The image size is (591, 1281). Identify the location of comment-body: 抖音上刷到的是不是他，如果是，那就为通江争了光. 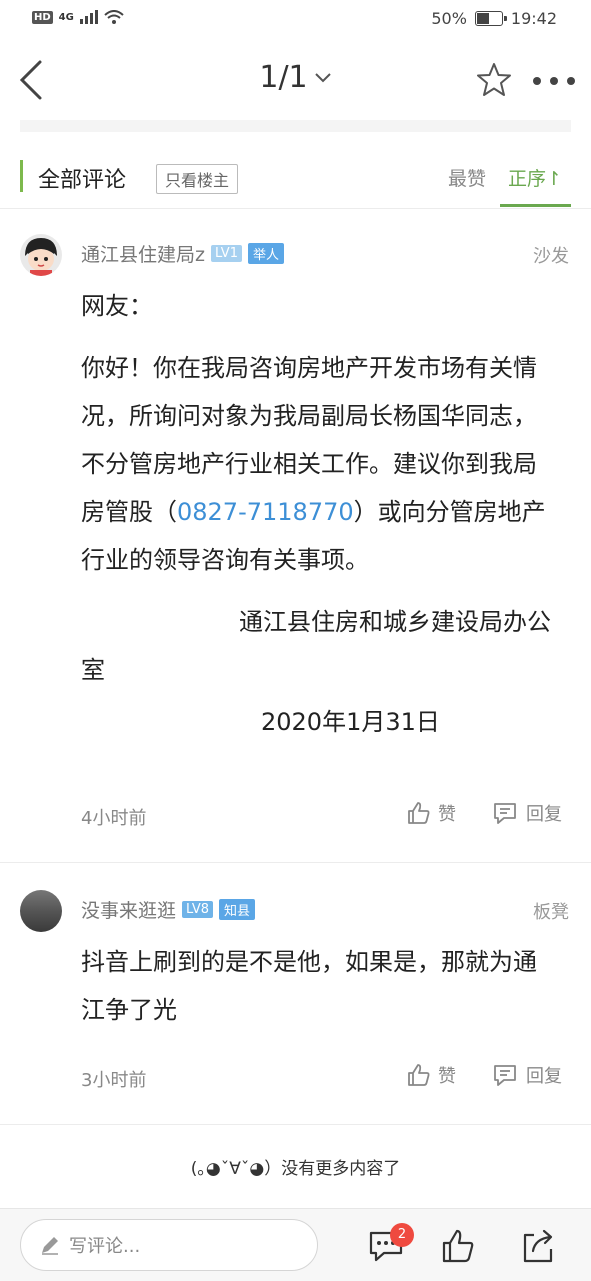
(309, 986).